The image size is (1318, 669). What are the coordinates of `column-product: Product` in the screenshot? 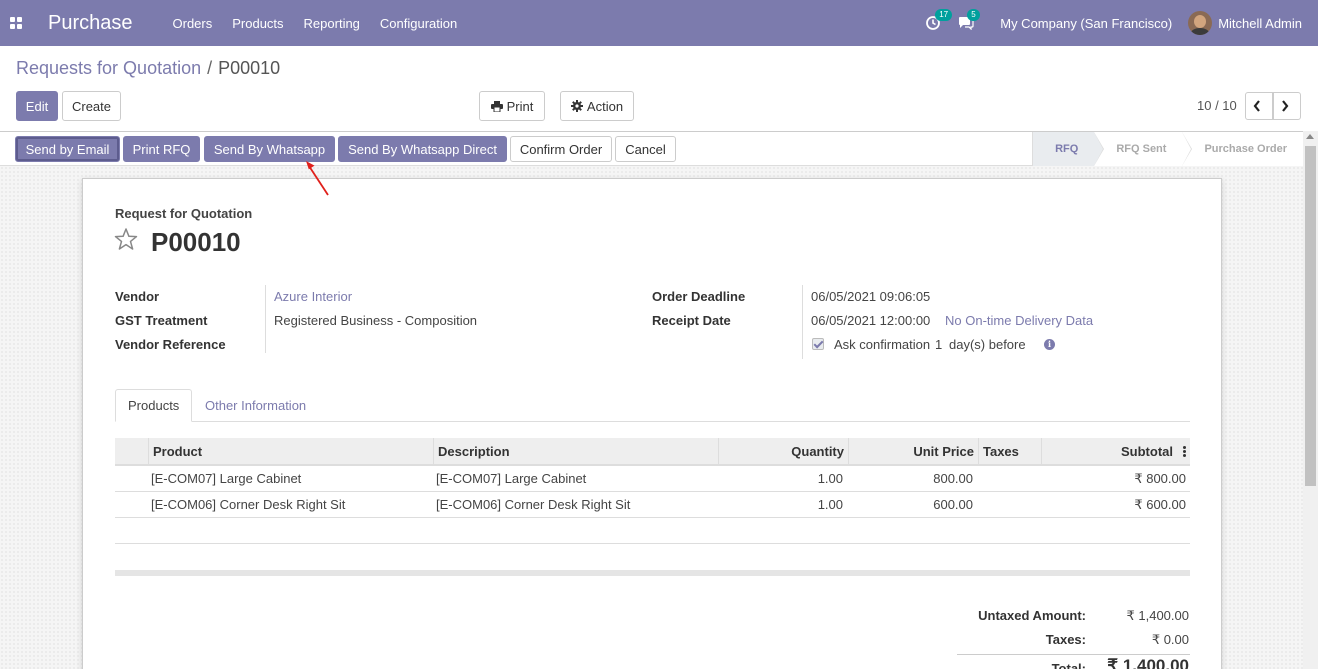 It's located at (290, 452).